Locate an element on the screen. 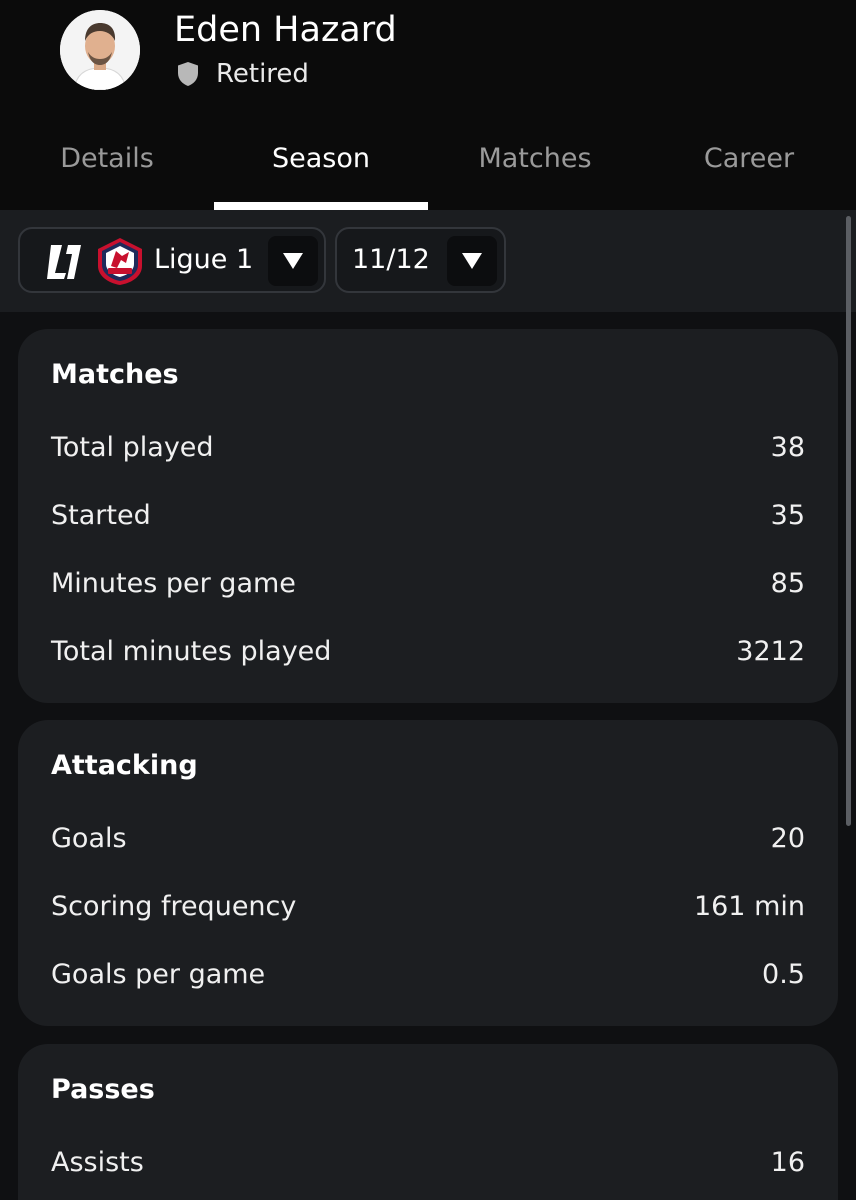 This screenshot has height=1200, width=856. stat-row: Assists 16 is located at coordinates (428, 1163).